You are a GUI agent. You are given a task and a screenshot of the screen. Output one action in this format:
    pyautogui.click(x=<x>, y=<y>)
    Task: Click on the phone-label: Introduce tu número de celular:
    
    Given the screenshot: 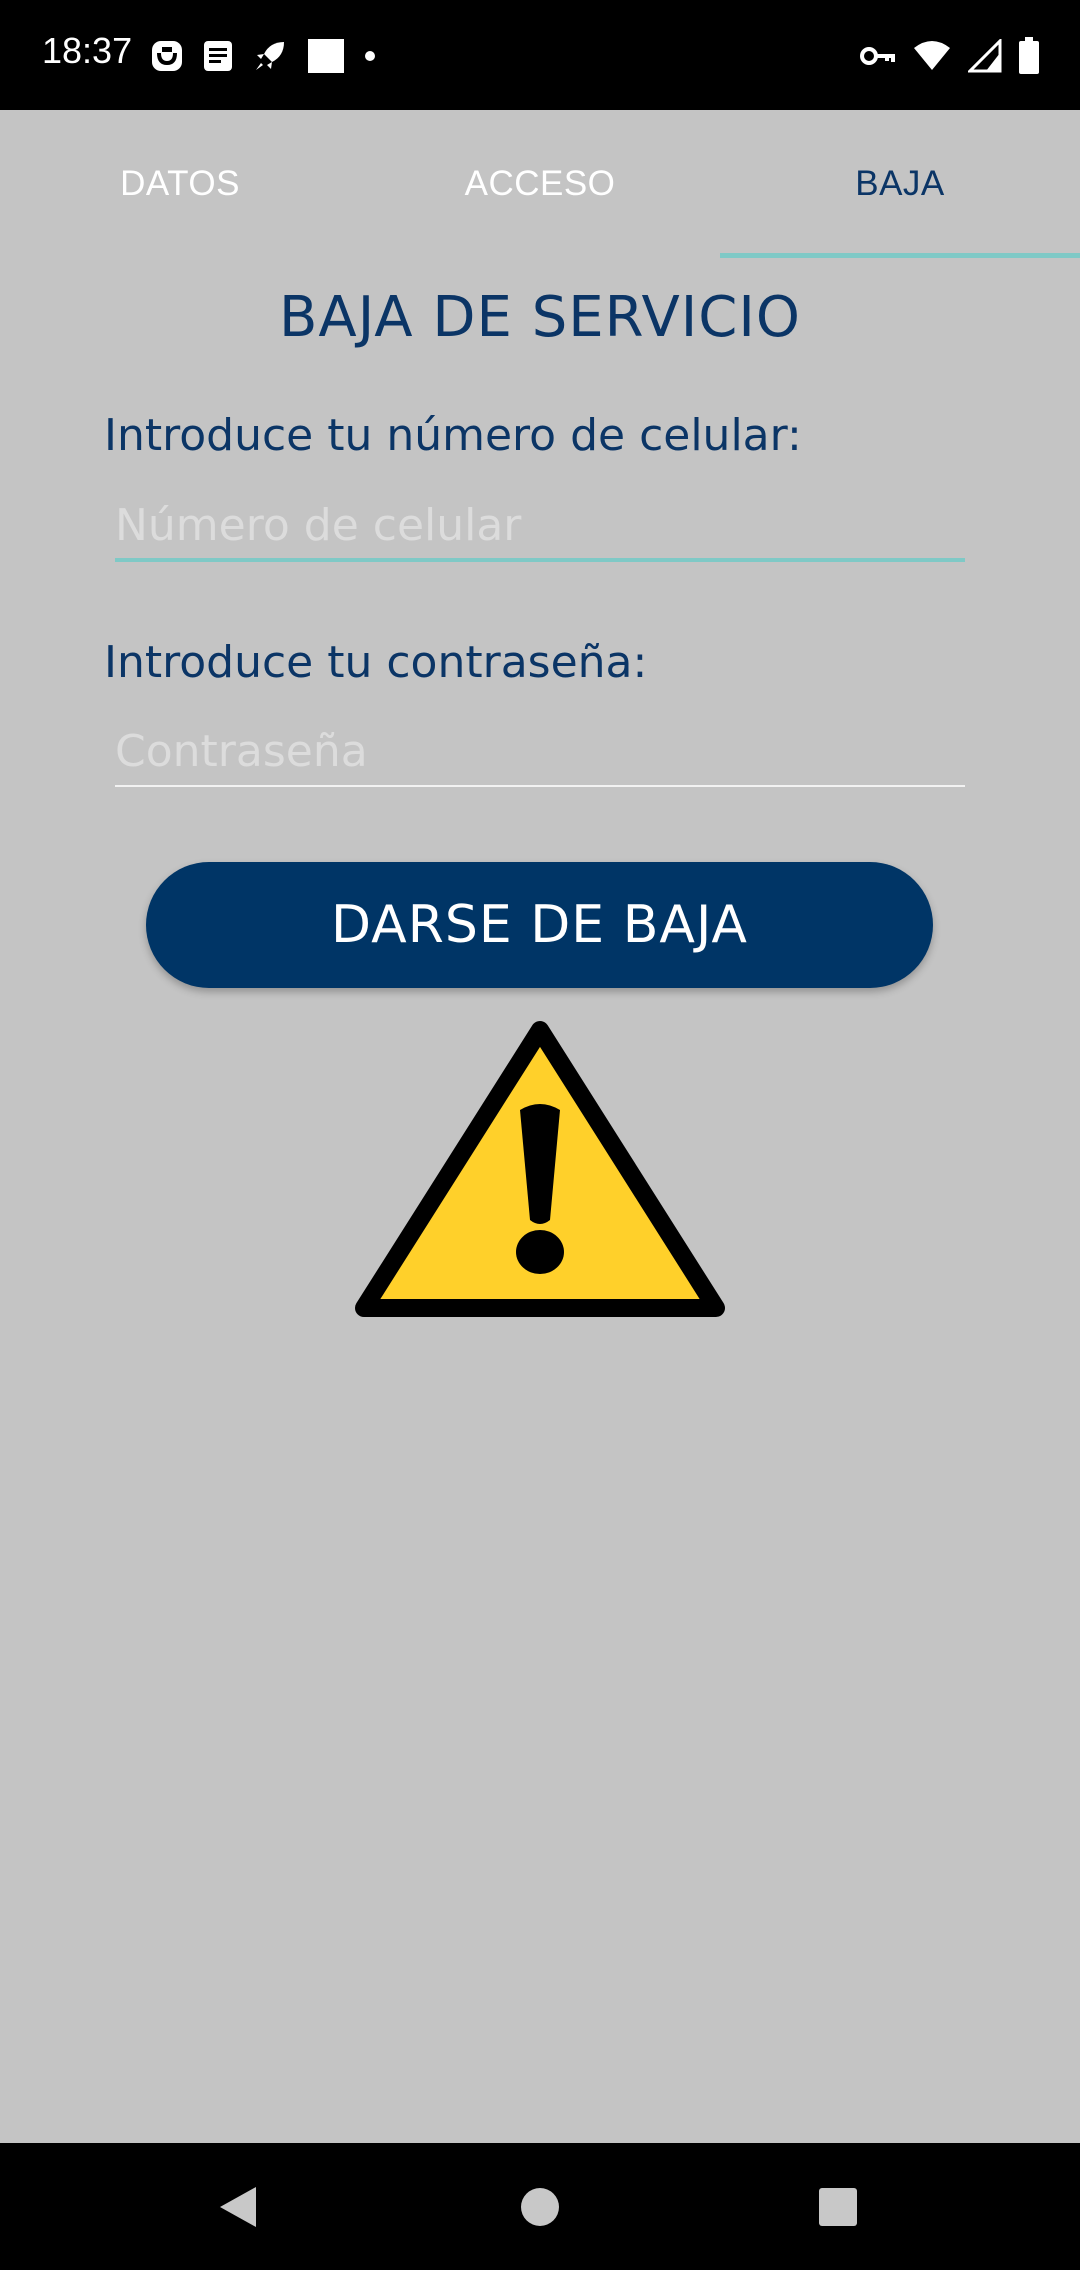 What is the action you would take?
    pyautogui.click(x=453, y=435)
    